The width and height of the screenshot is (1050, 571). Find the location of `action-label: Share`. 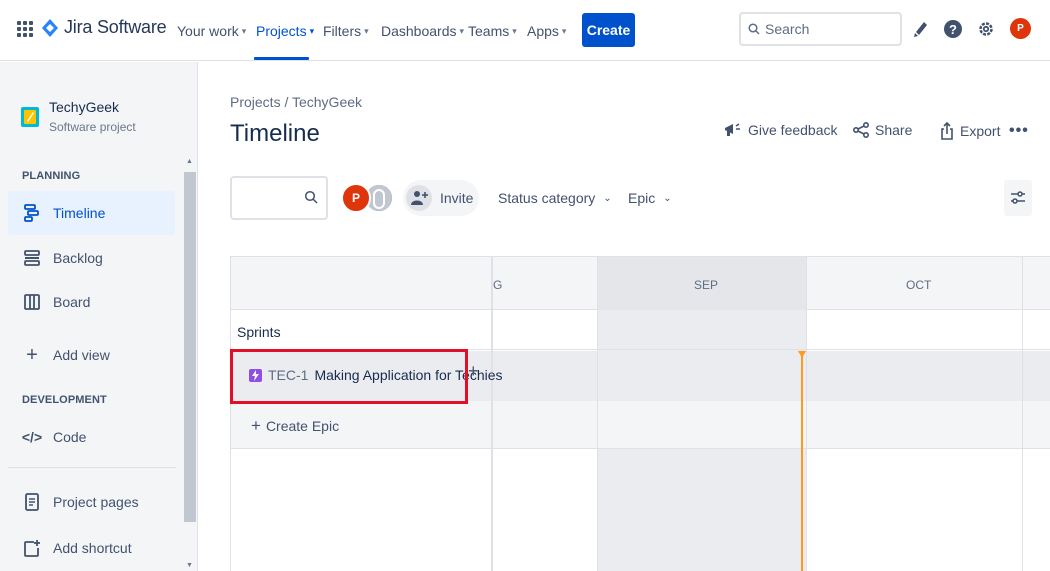

action-label: Share is located at coordinates (894, 130).